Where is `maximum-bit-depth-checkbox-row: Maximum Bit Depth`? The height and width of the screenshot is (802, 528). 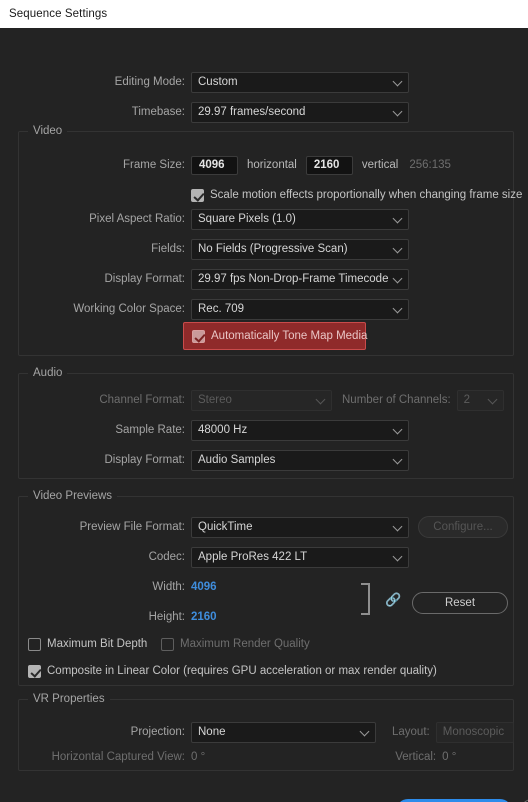 maximum-bit-depth-checkbox-row: Maximum Bit Depth is located at coordinates (87, 644).